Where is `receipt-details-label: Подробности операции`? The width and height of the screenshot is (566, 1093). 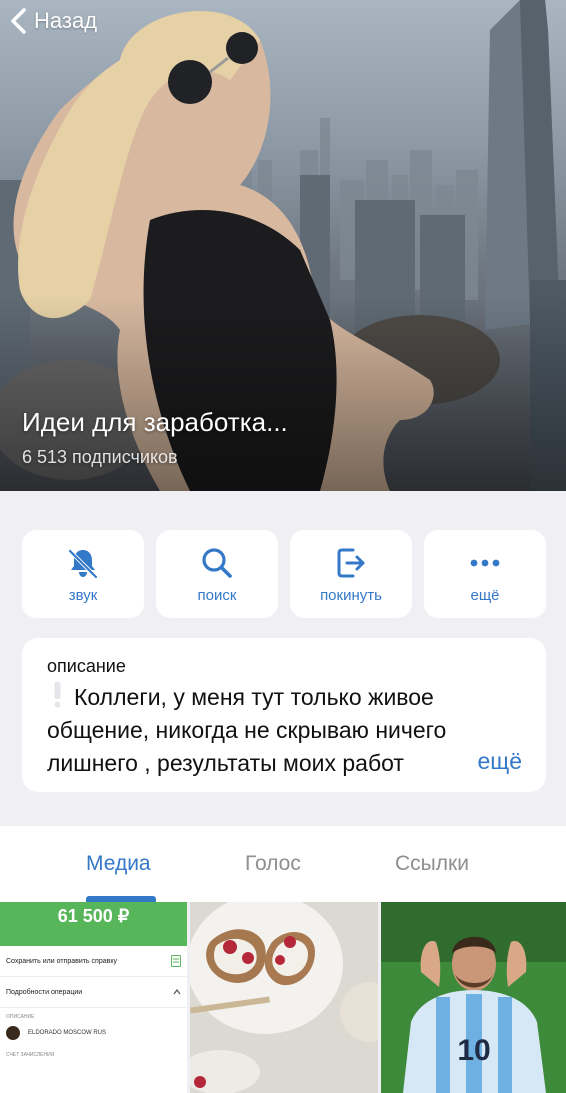
receipt-details-label: Подробности операции is located at coordinates (44, 992).